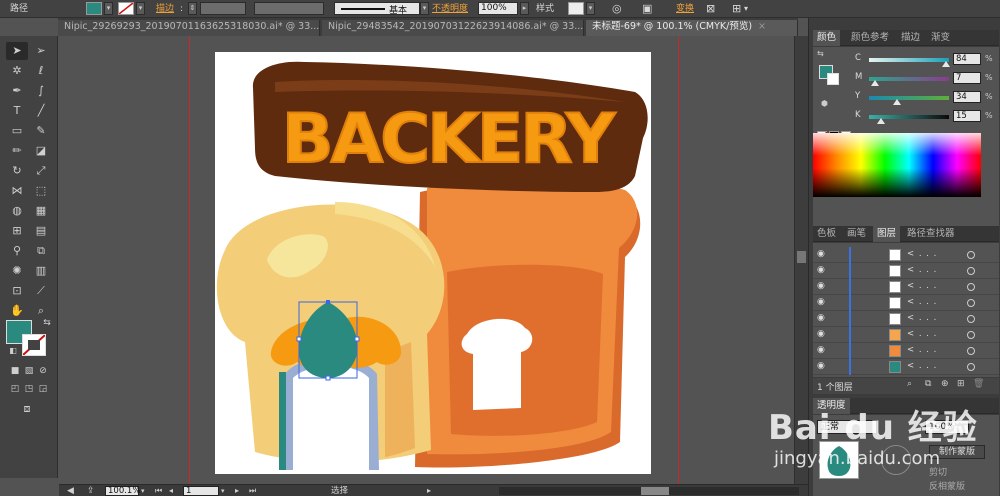 Image resolution: width=1000 pixels, height=496 pixels. What do you see at coordinates (223, 8) in the screenshot?
I see `stroke-weight-dropdown` at bounding box center [223, 8].